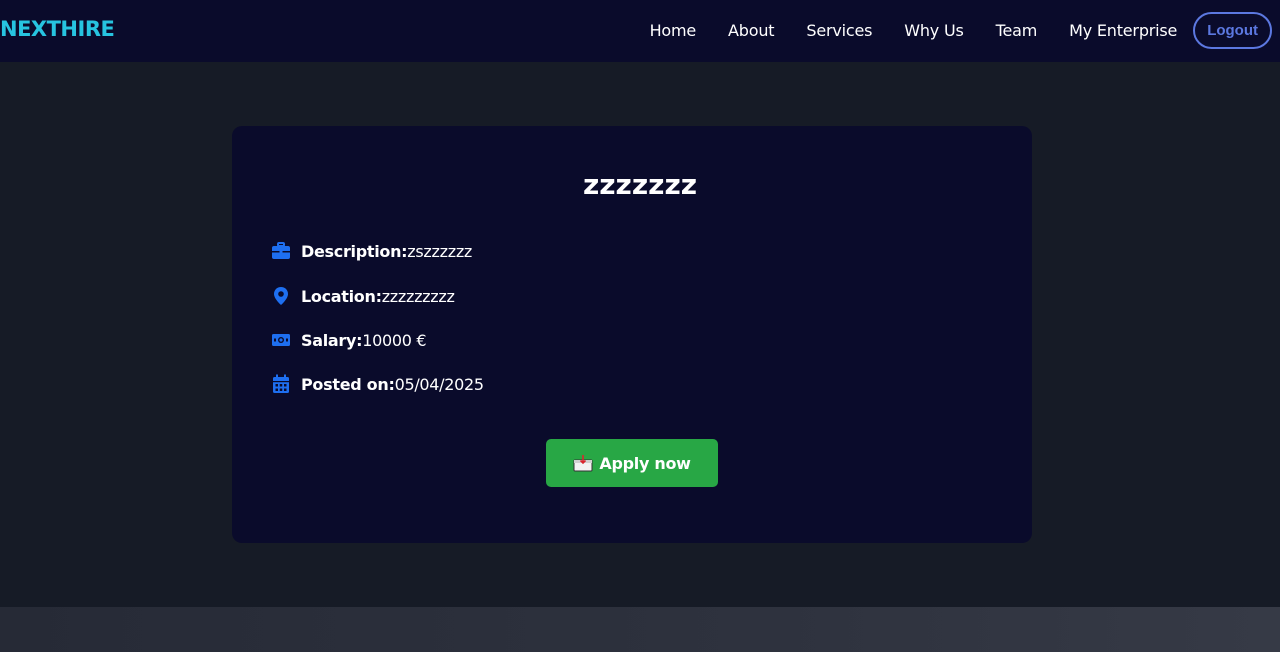 The height and width of the screenshot is (652, 1280). Describe the element at coordinates (281, 296) in the screenshot. I see `map-pin-icon` at that location.